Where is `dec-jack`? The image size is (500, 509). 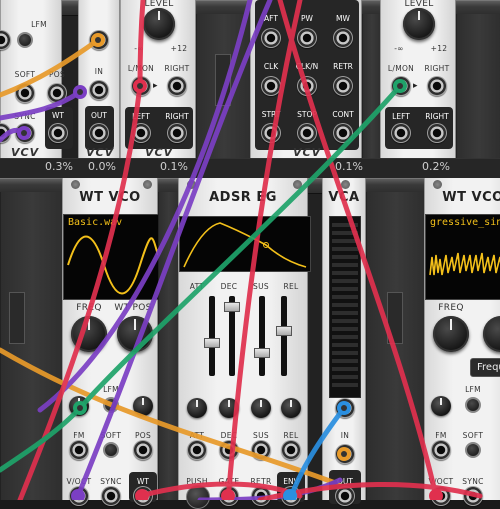 dec-jack is located at coordinates (229, 450).